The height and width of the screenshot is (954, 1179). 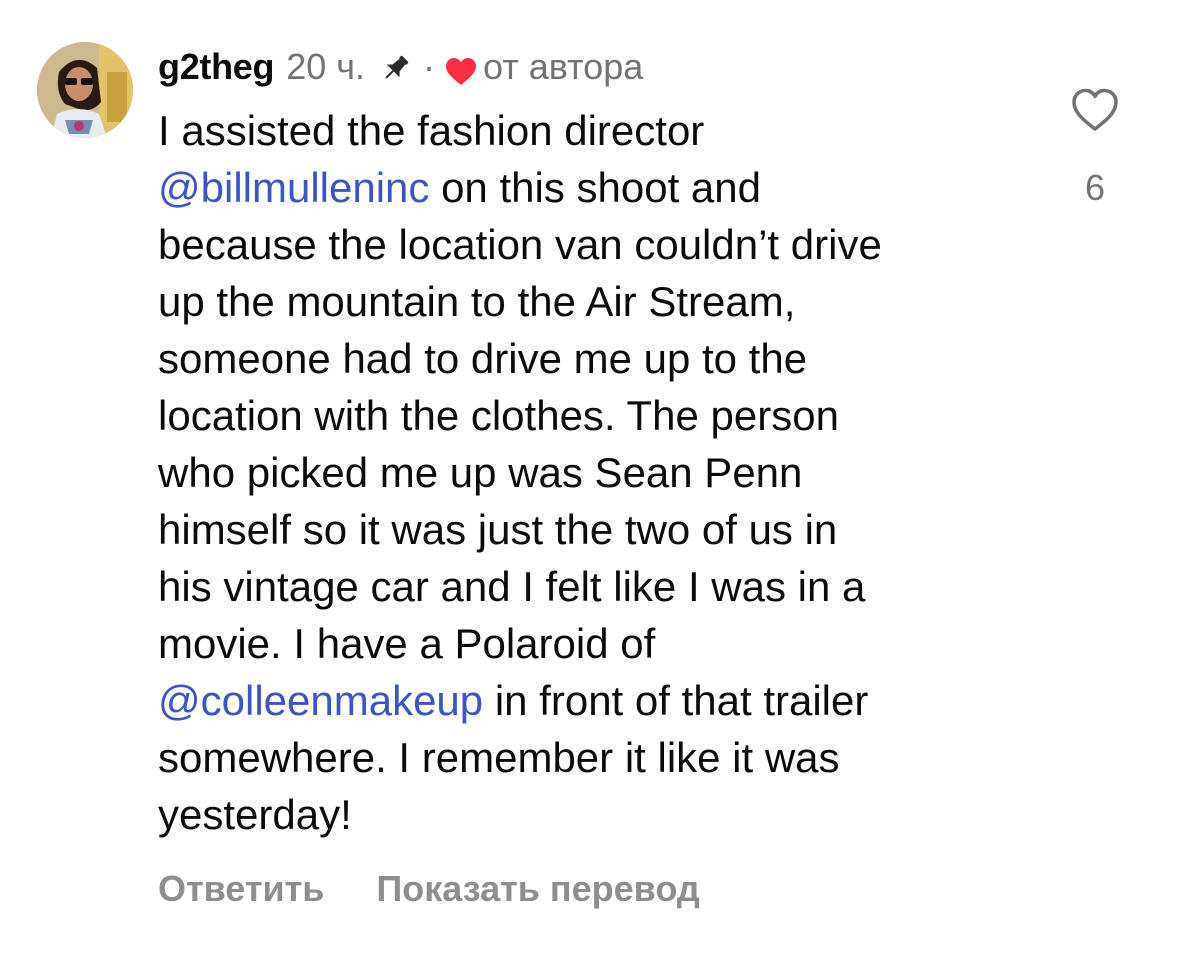 I want to click on comment-text: because the location van couldn’t drive, so click(x=520, y=244).